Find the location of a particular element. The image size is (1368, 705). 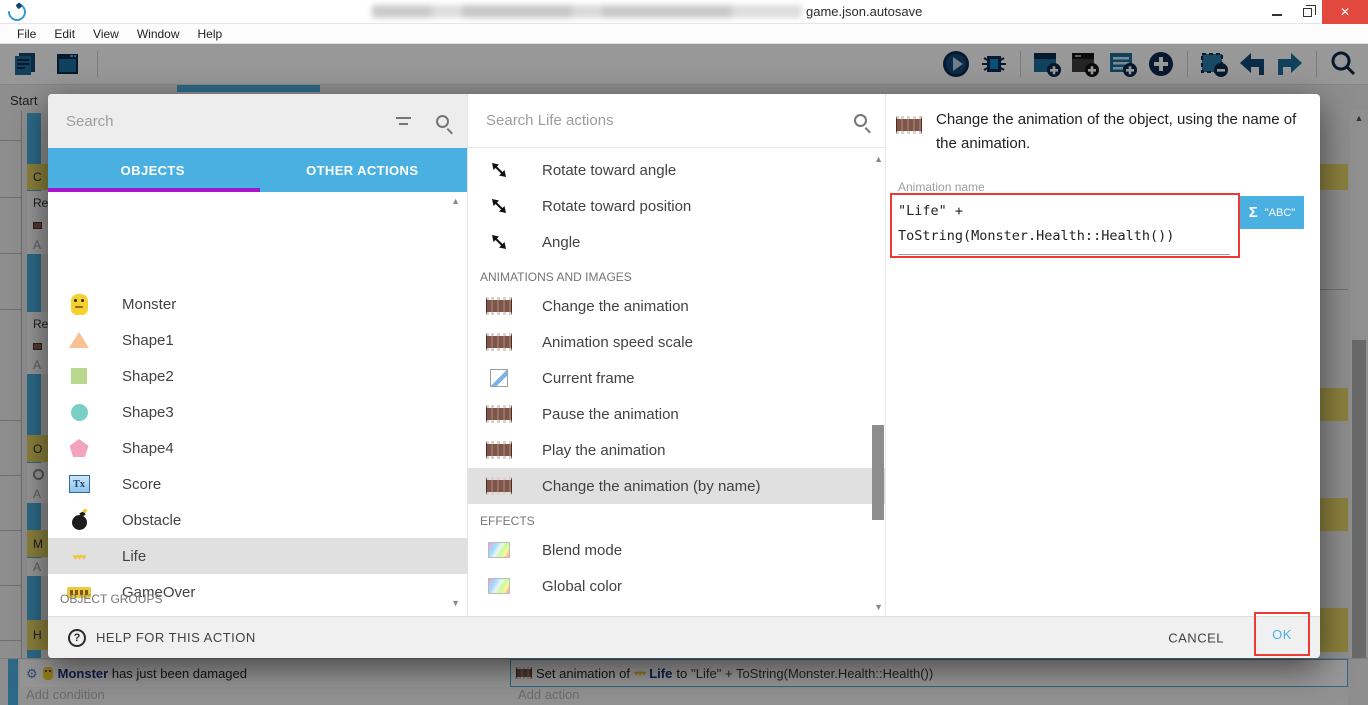

object-row-shape2: Shape2 is located at coordinates (257, 376).